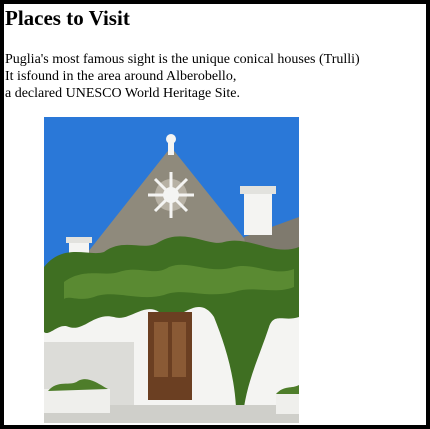 This screenshot has height=429, width=430. What do you see at coordinates (122, 93) in the screenshot?
I see `description-line-3: a declared UNESCO World Heritage Site.` at bounding box center [122, 93].